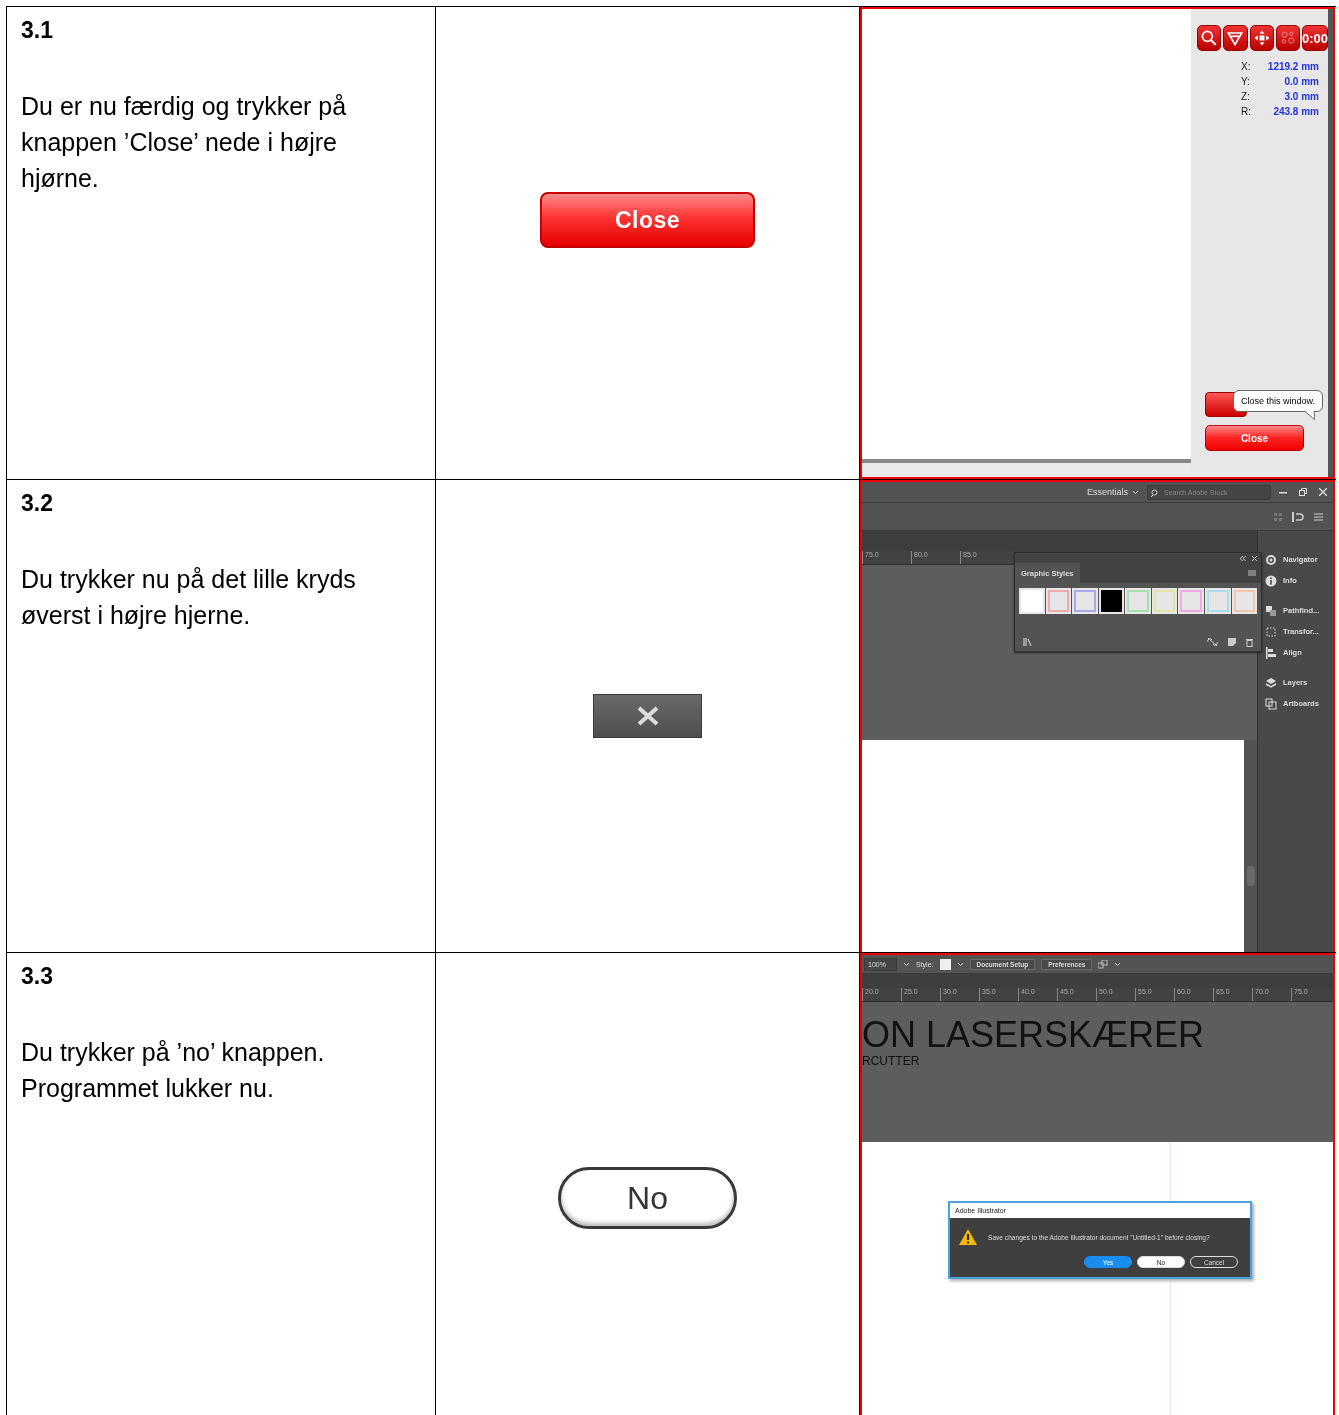  I want to click on instruction-text: Du trykker på ’no’ knappen. Programmet lukker nu., so click(173, 1070).